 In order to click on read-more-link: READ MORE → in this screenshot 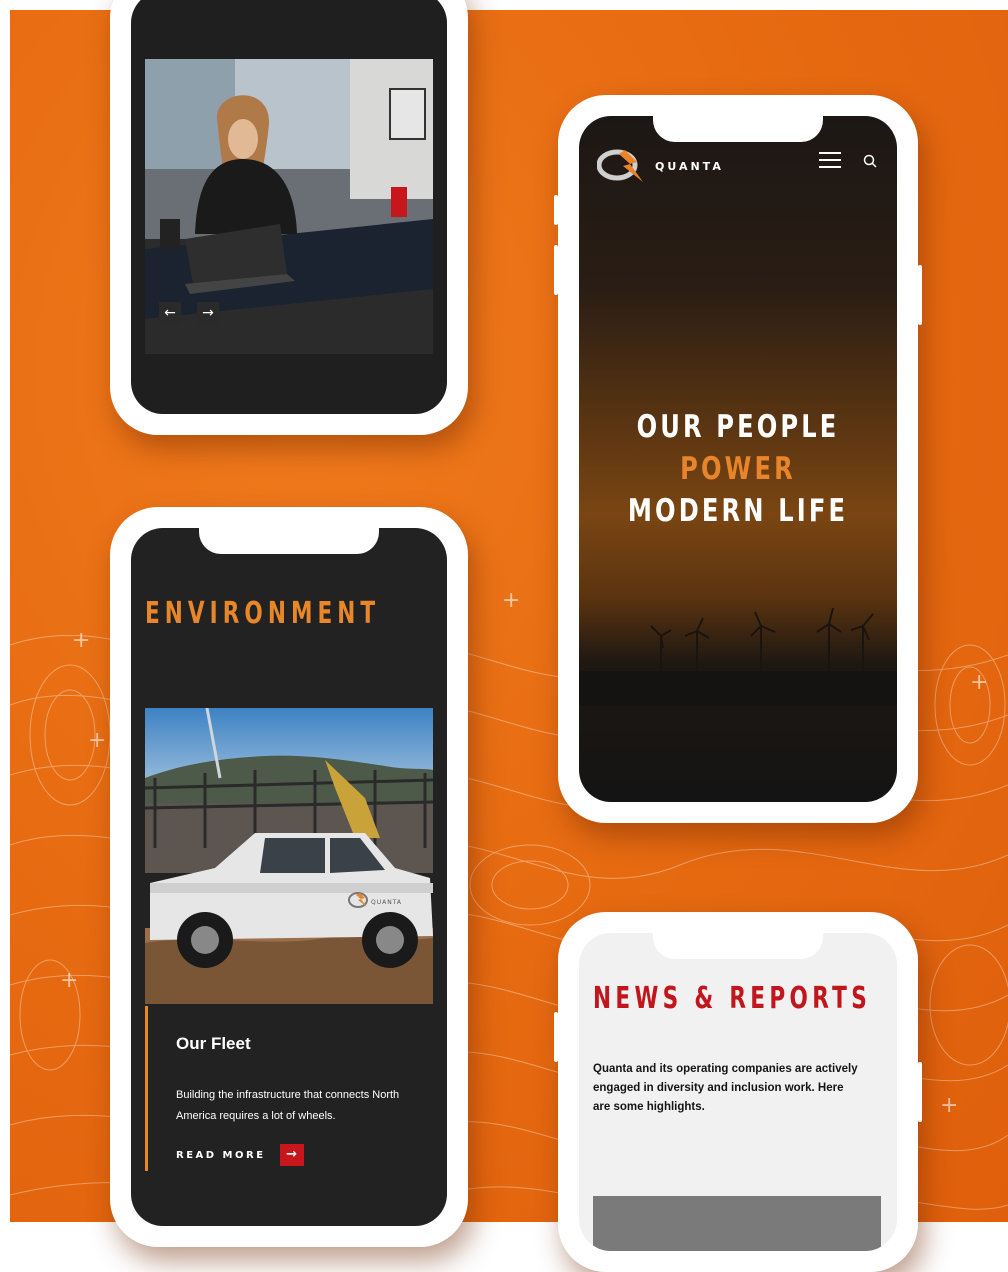, I will do `click(240, 1155)`.